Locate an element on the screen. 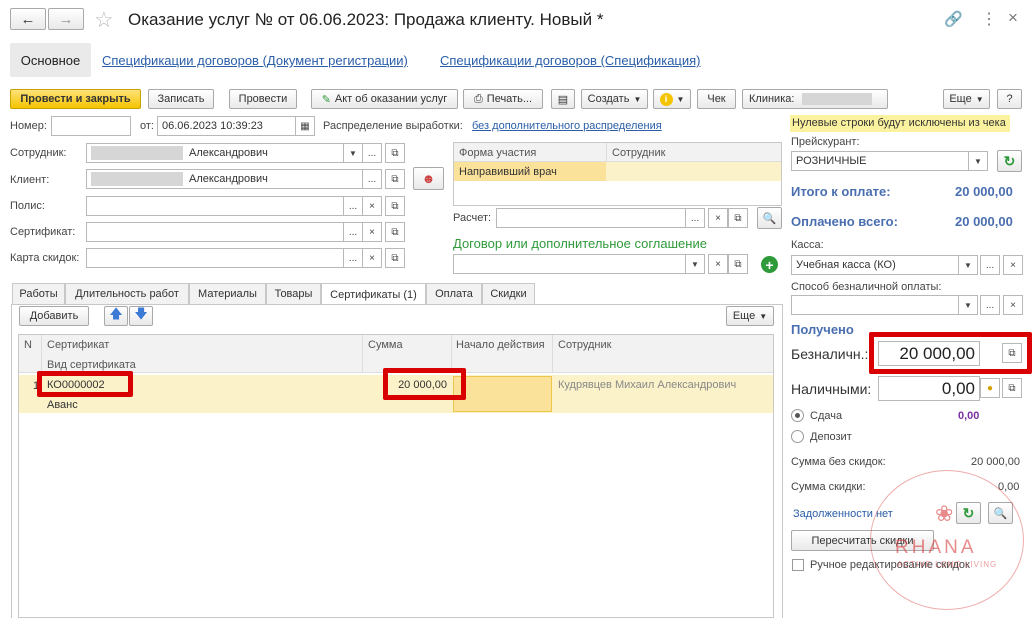  row-start-date is located at coordinates (502, 394).